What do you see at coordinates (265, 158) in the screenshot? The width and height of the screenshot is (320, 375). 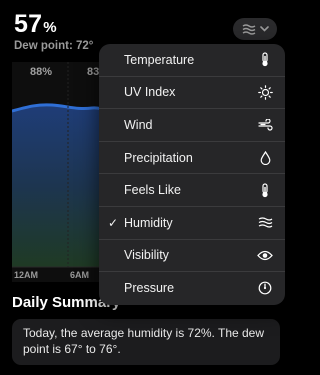 I see `drop-icon` at bounding box center [265, 158].